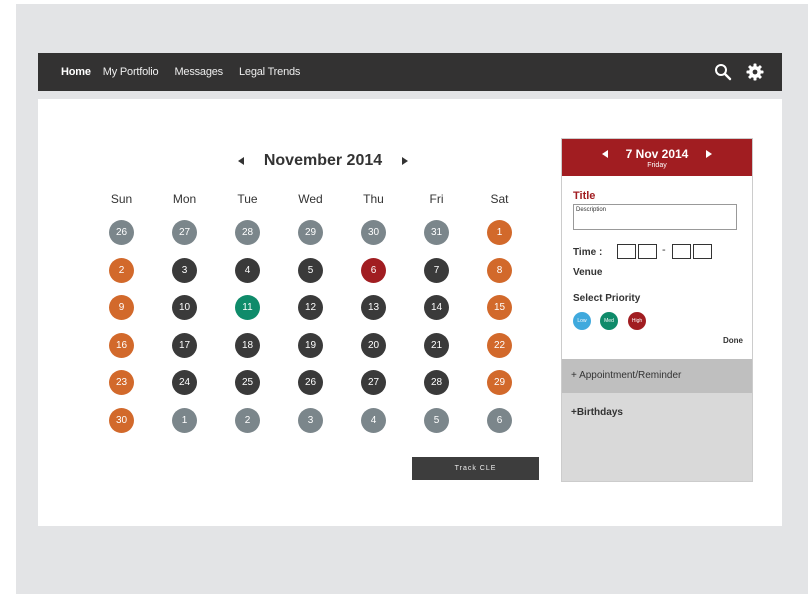 This screenshot has width=808, height=594. What do you see at coordinates (121, 270) in the screenshot?
I see `calendar-day-weekend: 2` at bounding box center [121, 270].